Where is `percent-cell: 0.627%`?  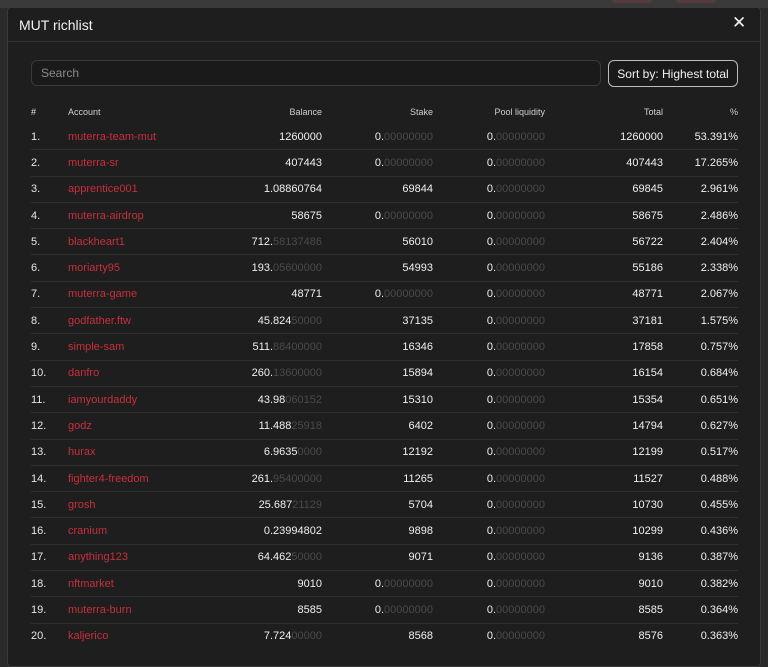
percent-cell: 0.627% is located at coordinates (700, 426).